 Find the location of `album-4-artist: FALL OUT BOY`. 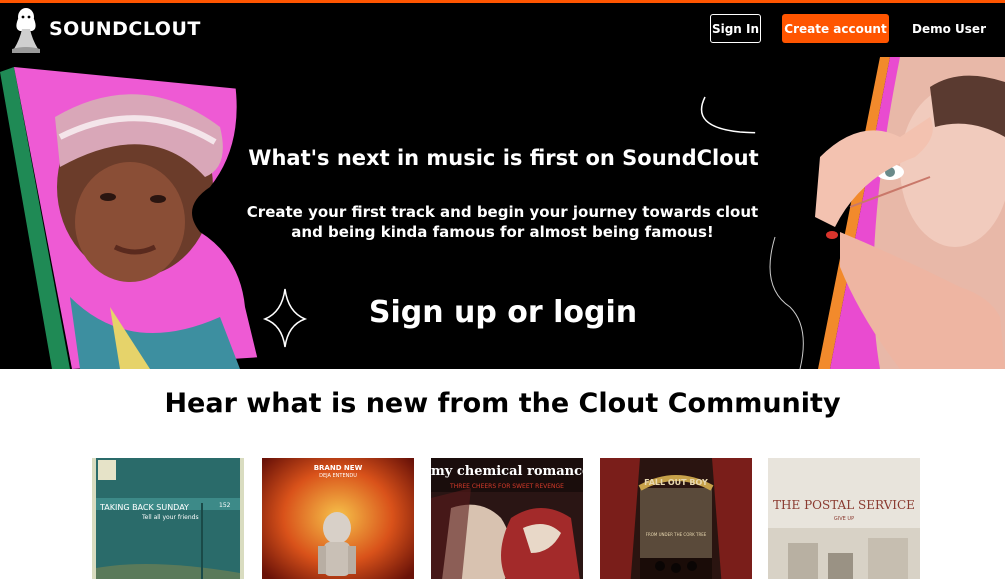

album-4-artist: FALL OUT BOY is located at coordinates (676, 482).